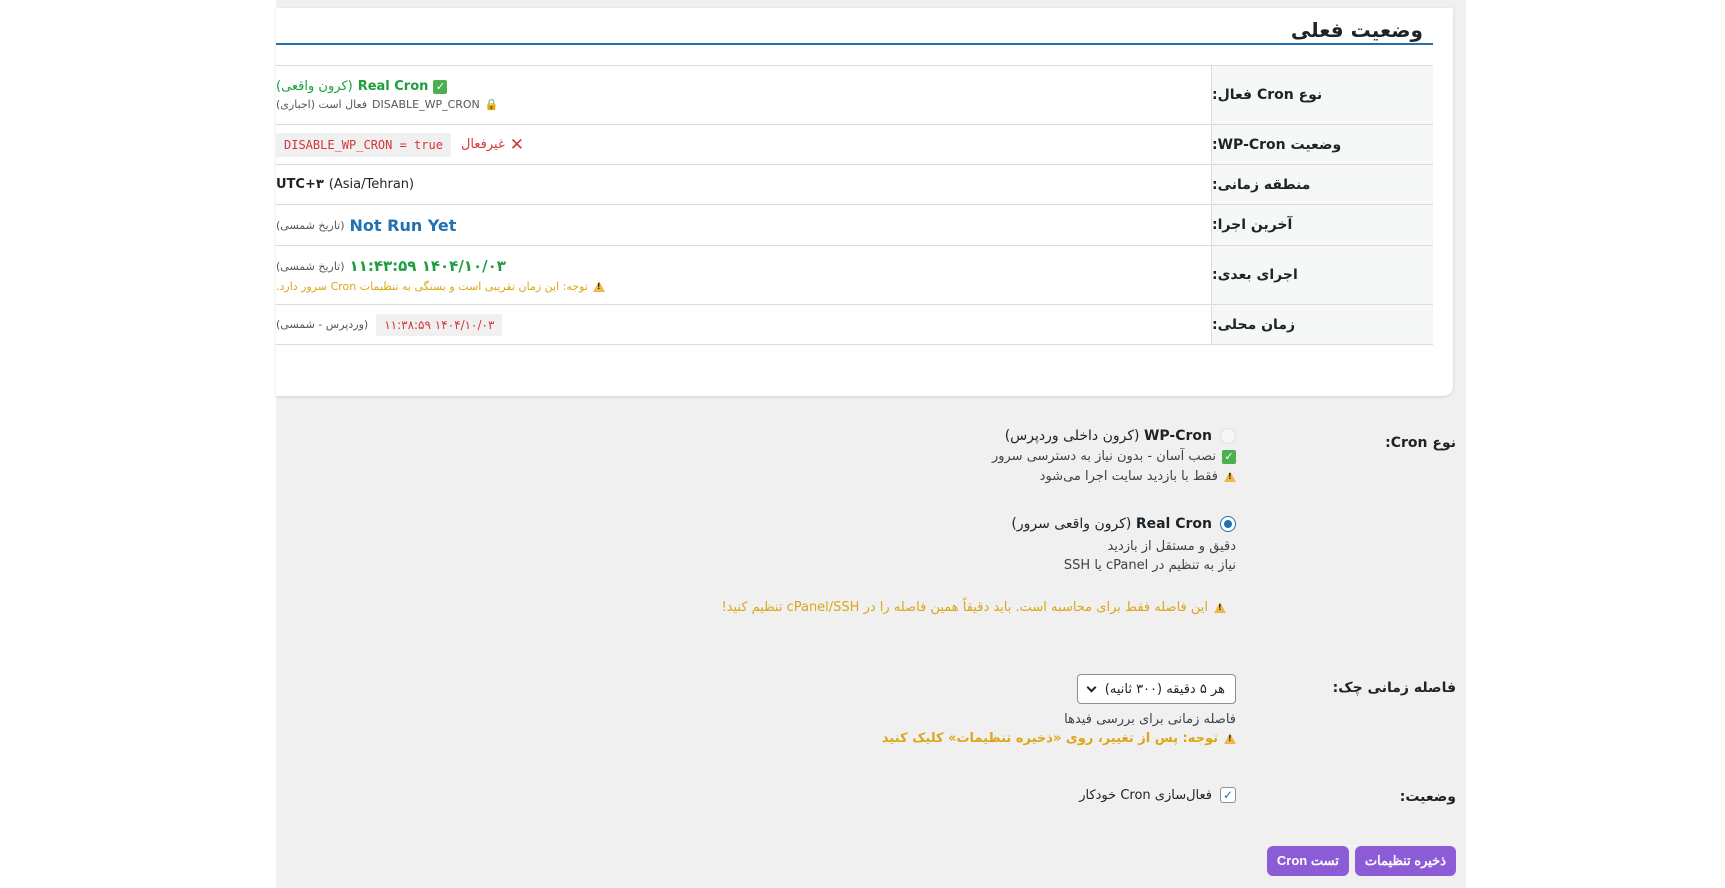 The width and height of the screenshot is (1725, 888). I want to click on last-run-note: (تاریخ شمسی), so click(310, 225).